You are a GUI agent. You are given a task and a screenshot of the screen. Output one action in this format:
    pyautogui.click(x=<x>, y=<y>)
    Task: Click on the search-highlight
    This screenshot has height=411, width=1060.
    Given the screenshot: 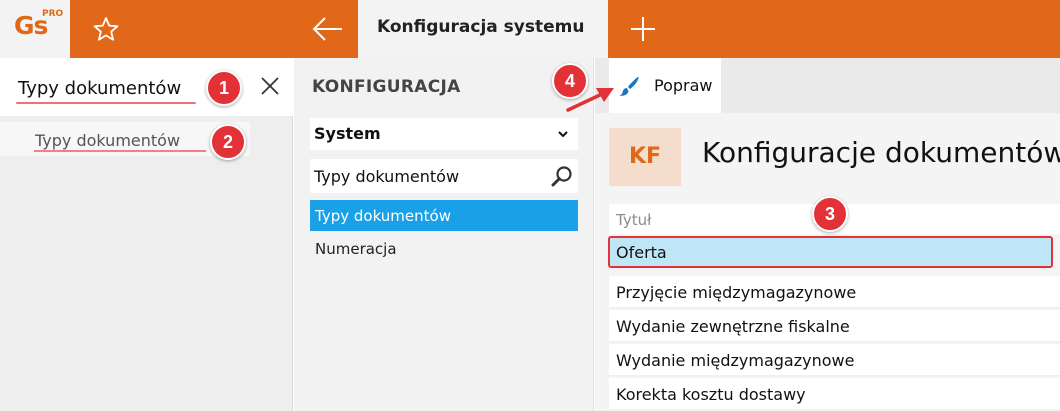 What is the action you would take?
    pyautogui.click(x=106, y=103)
    